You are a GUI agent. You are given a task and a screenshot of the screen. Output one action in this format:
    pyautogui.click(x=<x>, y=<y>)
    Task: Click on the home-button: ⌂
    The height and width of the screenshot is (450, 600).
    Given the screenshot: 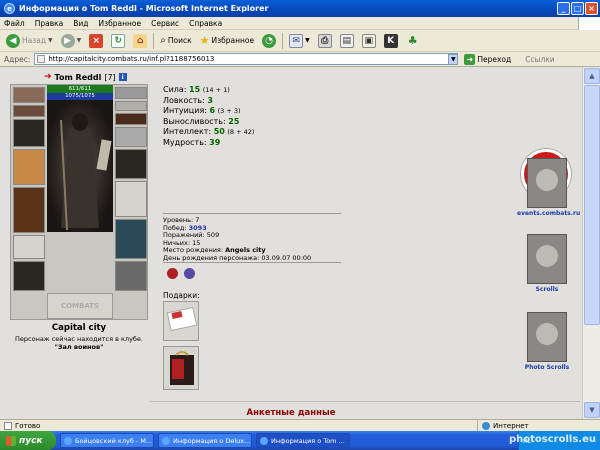 What is the action you would take?
    pyautogui.click(x=140, y=41)
    